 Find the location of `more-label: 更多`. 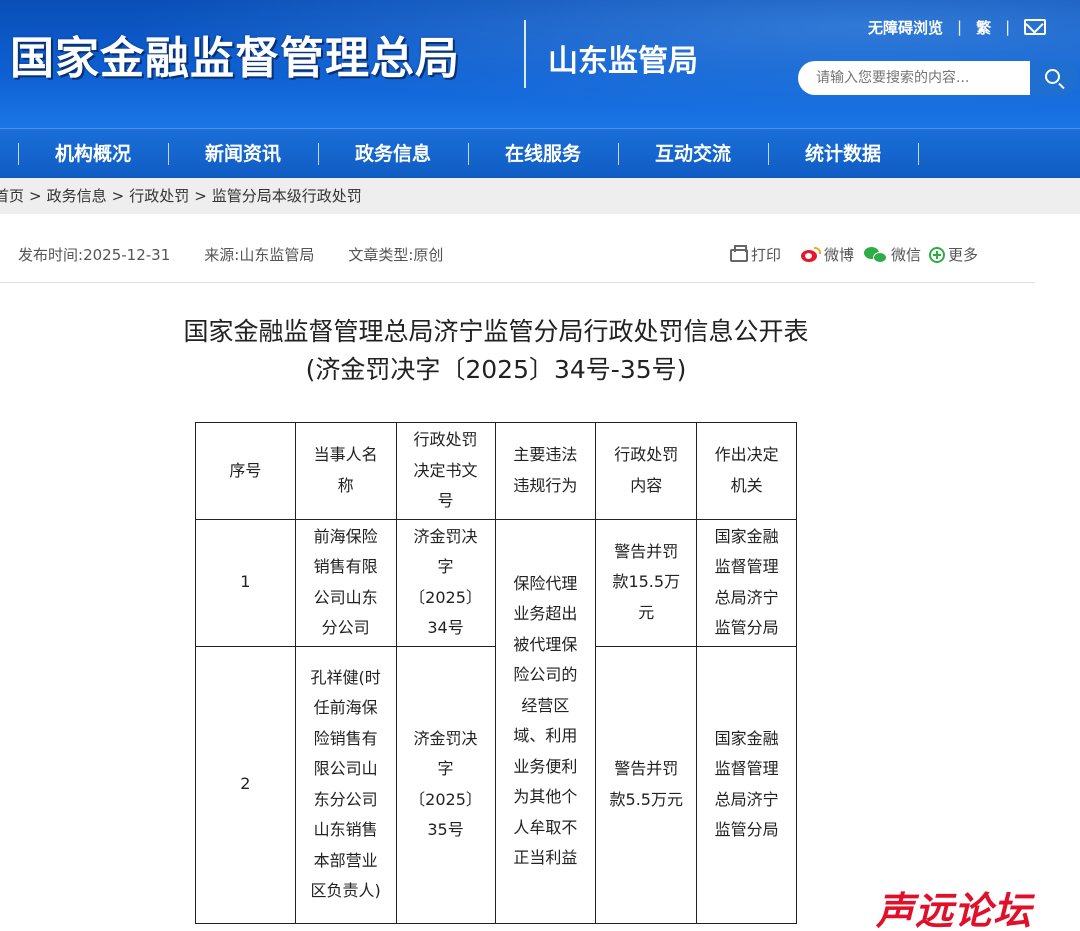

more-label: 更多 is located at coordinates (963, 255).